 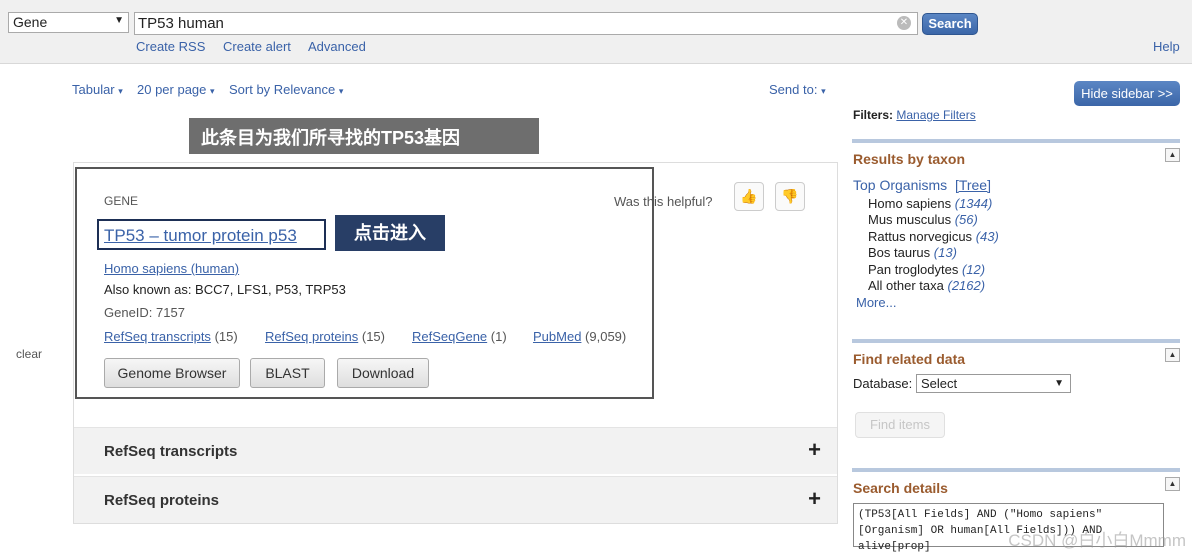 I want to click on tree-link: [Tree], so click(x=973, y=185).